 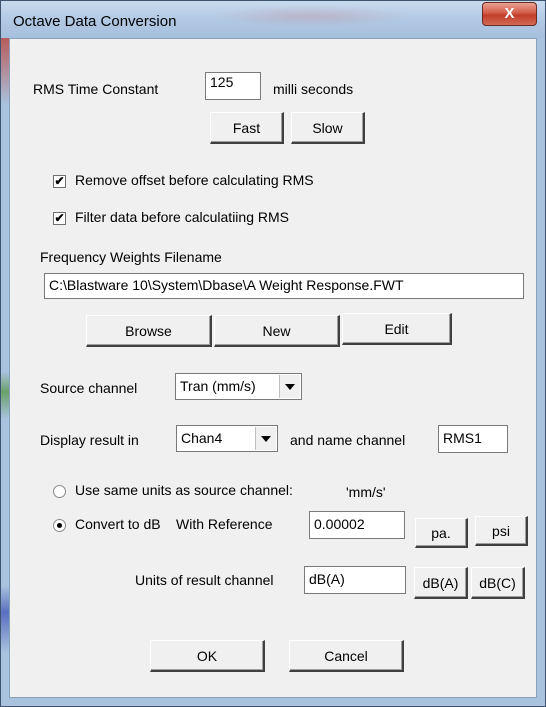 I want to click on edit-button: Edit, so click(x=397, y=329).